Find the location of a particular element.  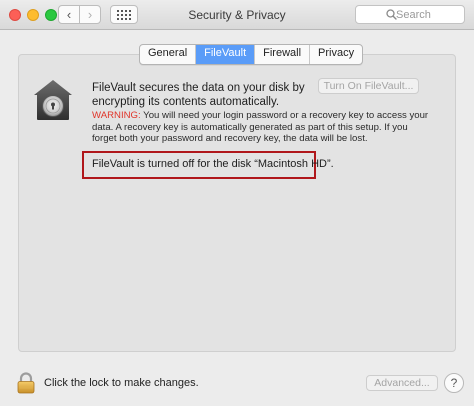

lock-instruction-text: Click the lock to make changes. is located at coordinates (121, 383).